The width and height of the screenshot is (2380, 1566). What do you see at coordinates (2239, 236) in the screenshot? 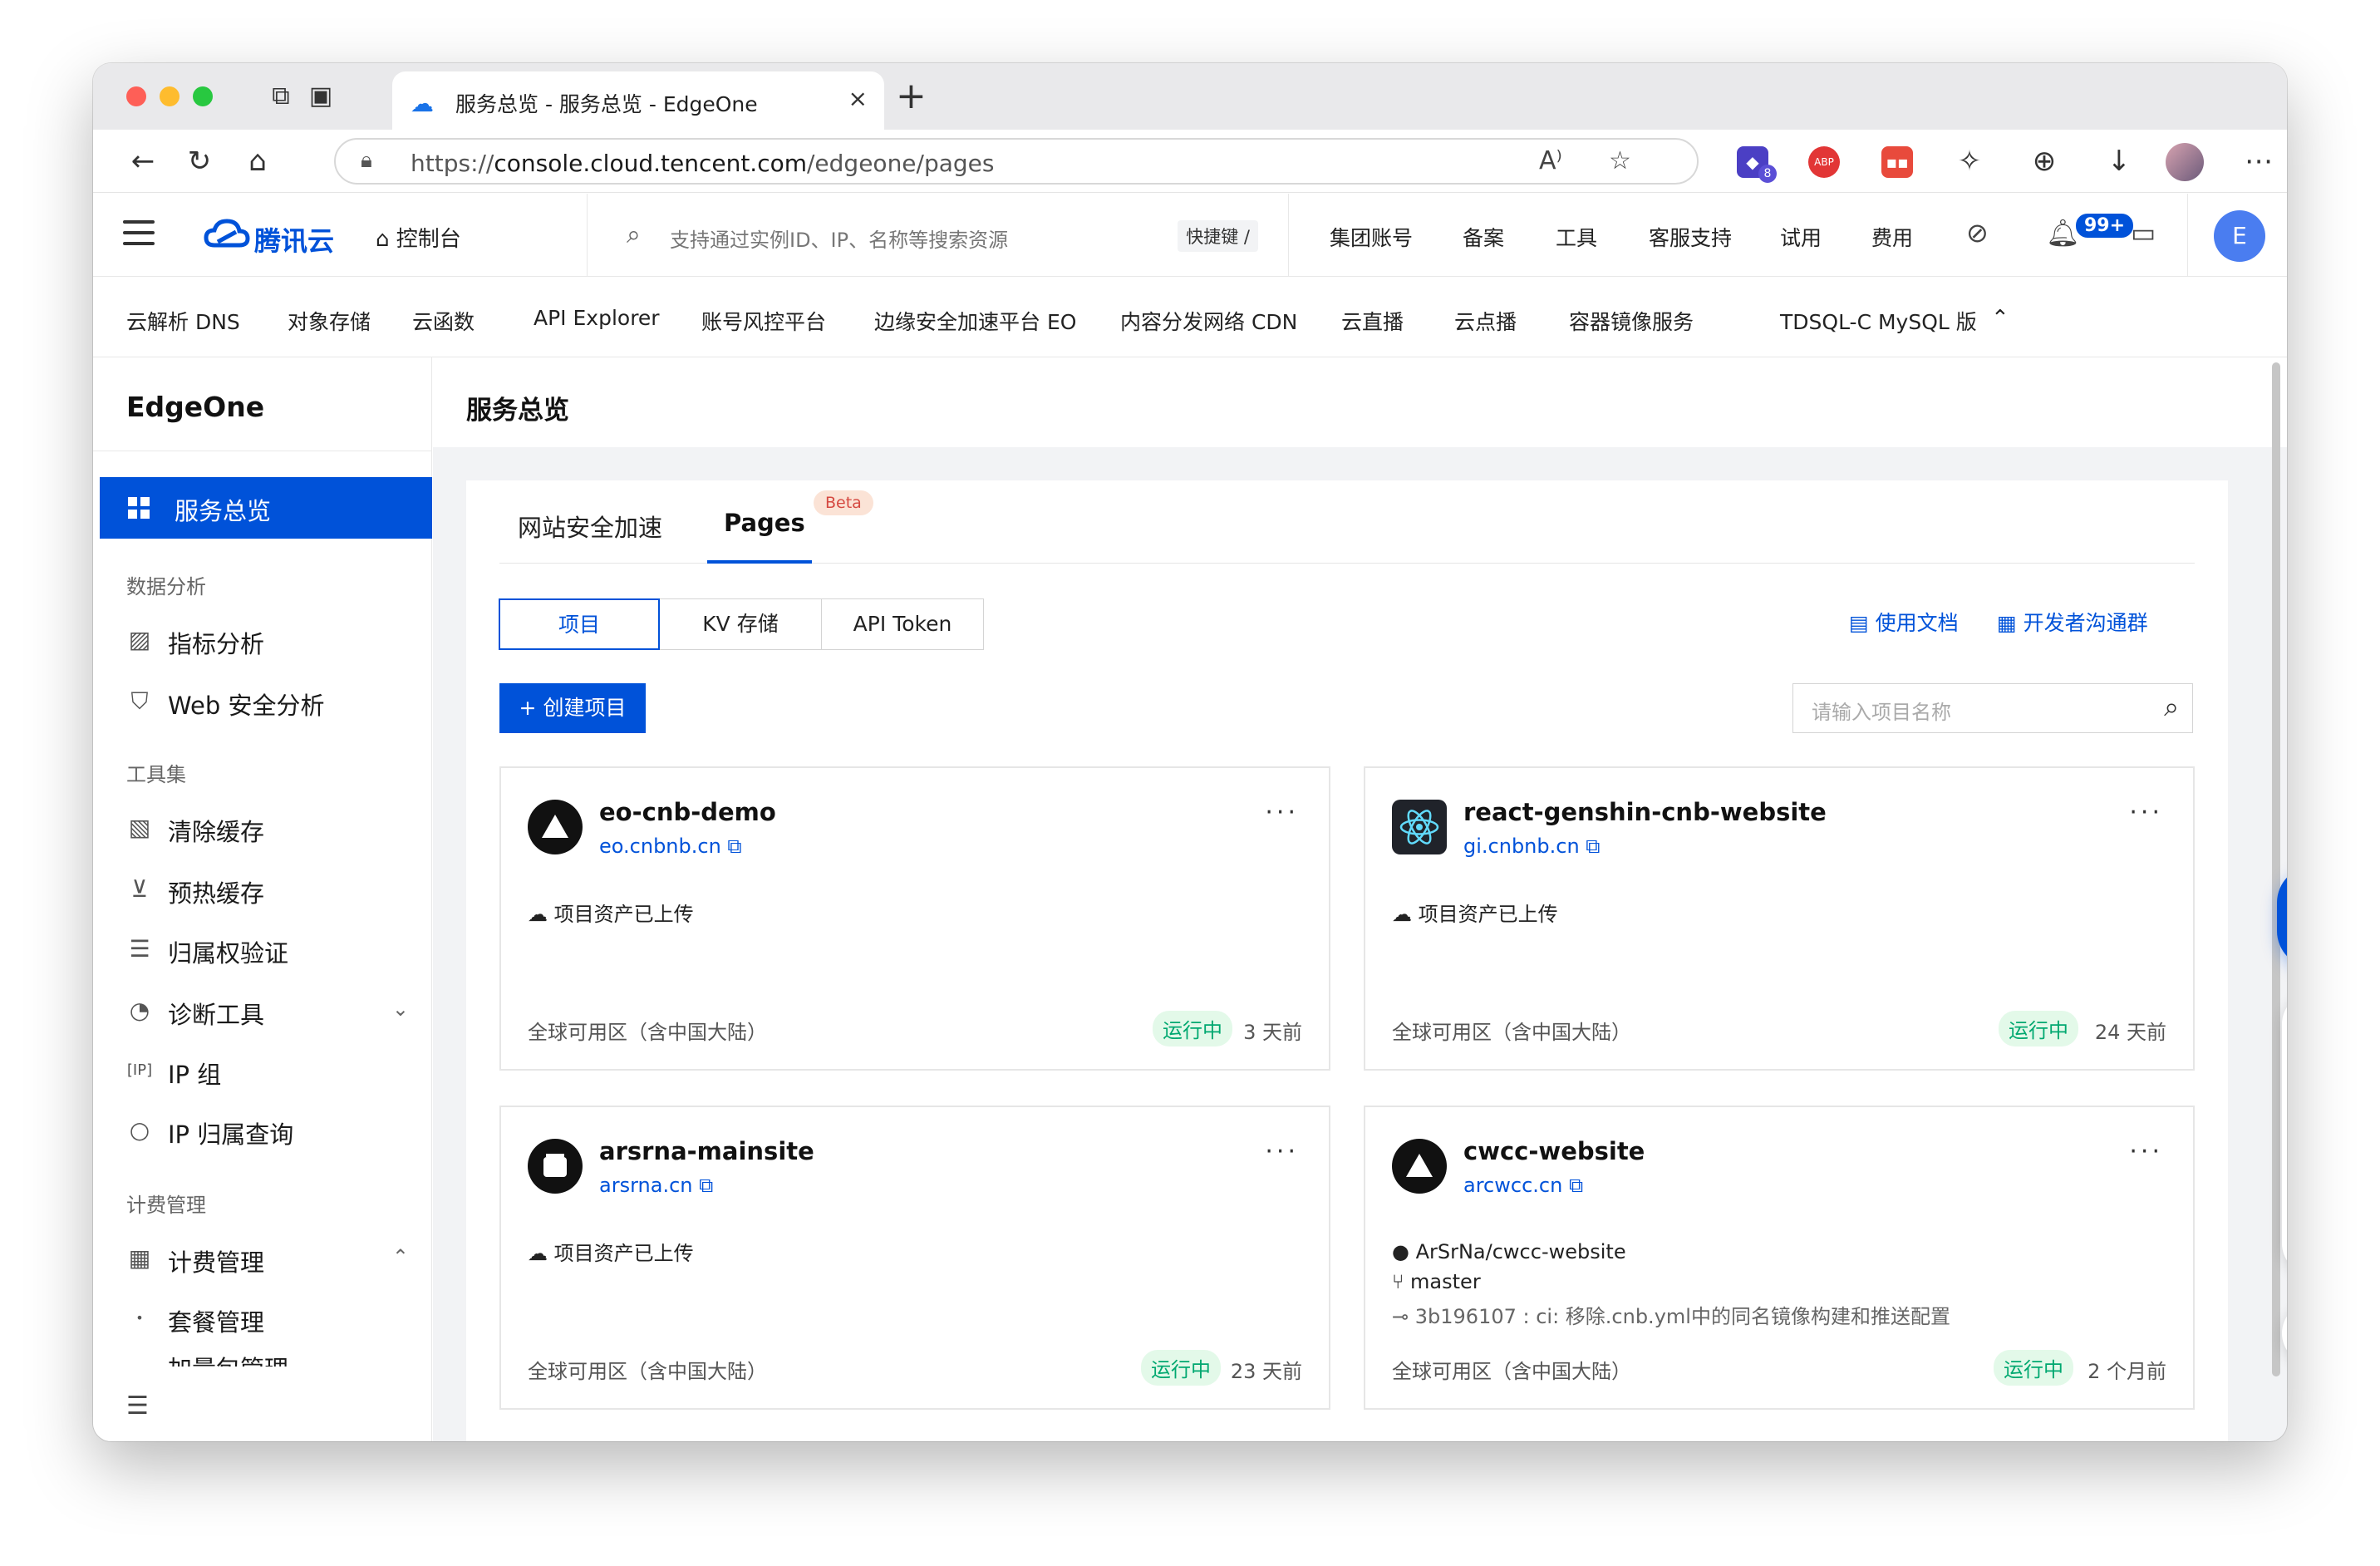
I see `user-avatar: E` at bounding box center [2239, 236].